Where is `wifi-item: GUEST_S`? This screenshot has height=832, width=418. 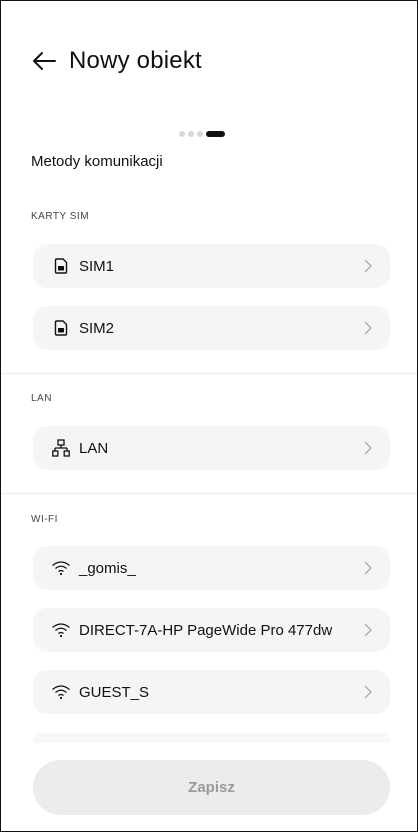 wifi-item: GUEST_S is located at coordinates (211, 692).